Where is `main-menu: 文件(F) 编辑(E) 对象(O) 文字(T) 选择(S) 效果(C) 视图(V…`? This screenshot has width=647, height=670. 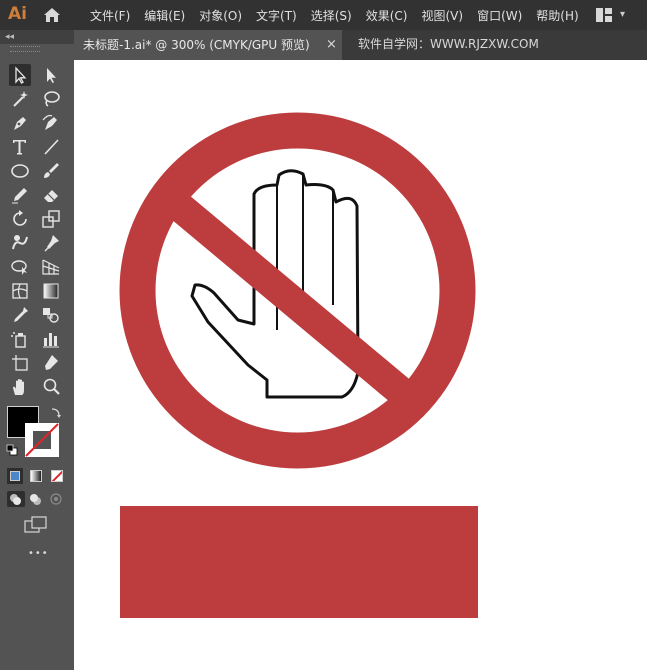
main-menu: 文件(F) 编辑(E) 对象(O) 文字(T) 选择(S) 效果(C) 视图(V… is located at coordinates (341, 15).